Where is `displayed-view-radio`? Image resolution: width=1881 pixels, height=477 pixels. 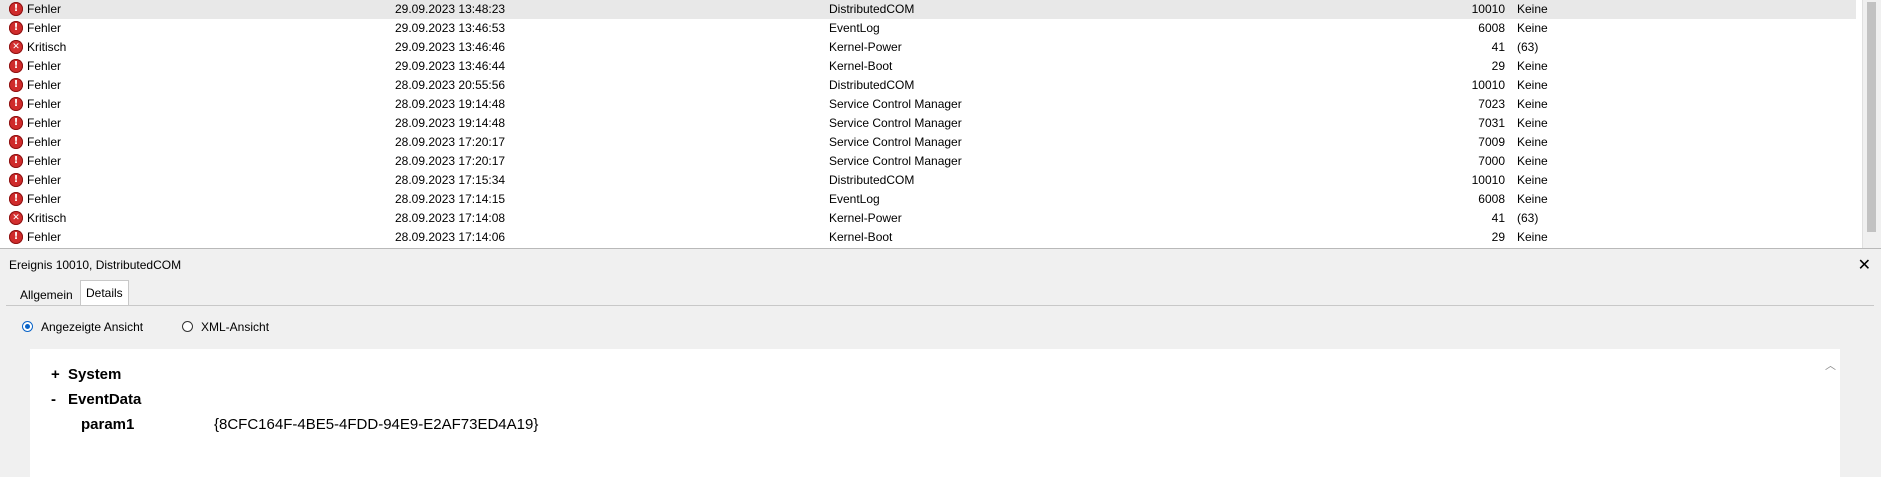
displayed-view-radio is located at coordinates (27, 326).